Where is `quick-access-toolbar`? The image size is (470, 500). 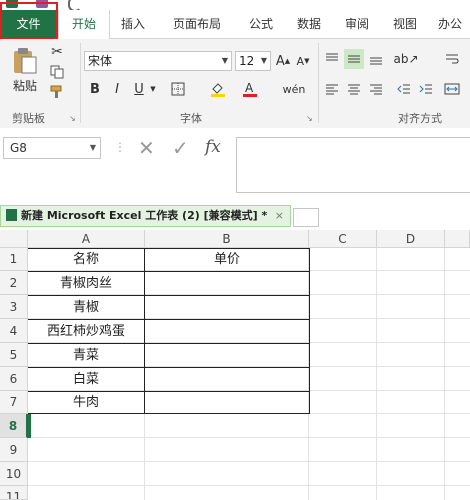 quick-access-toolbar is located at coordinates (100, 5).